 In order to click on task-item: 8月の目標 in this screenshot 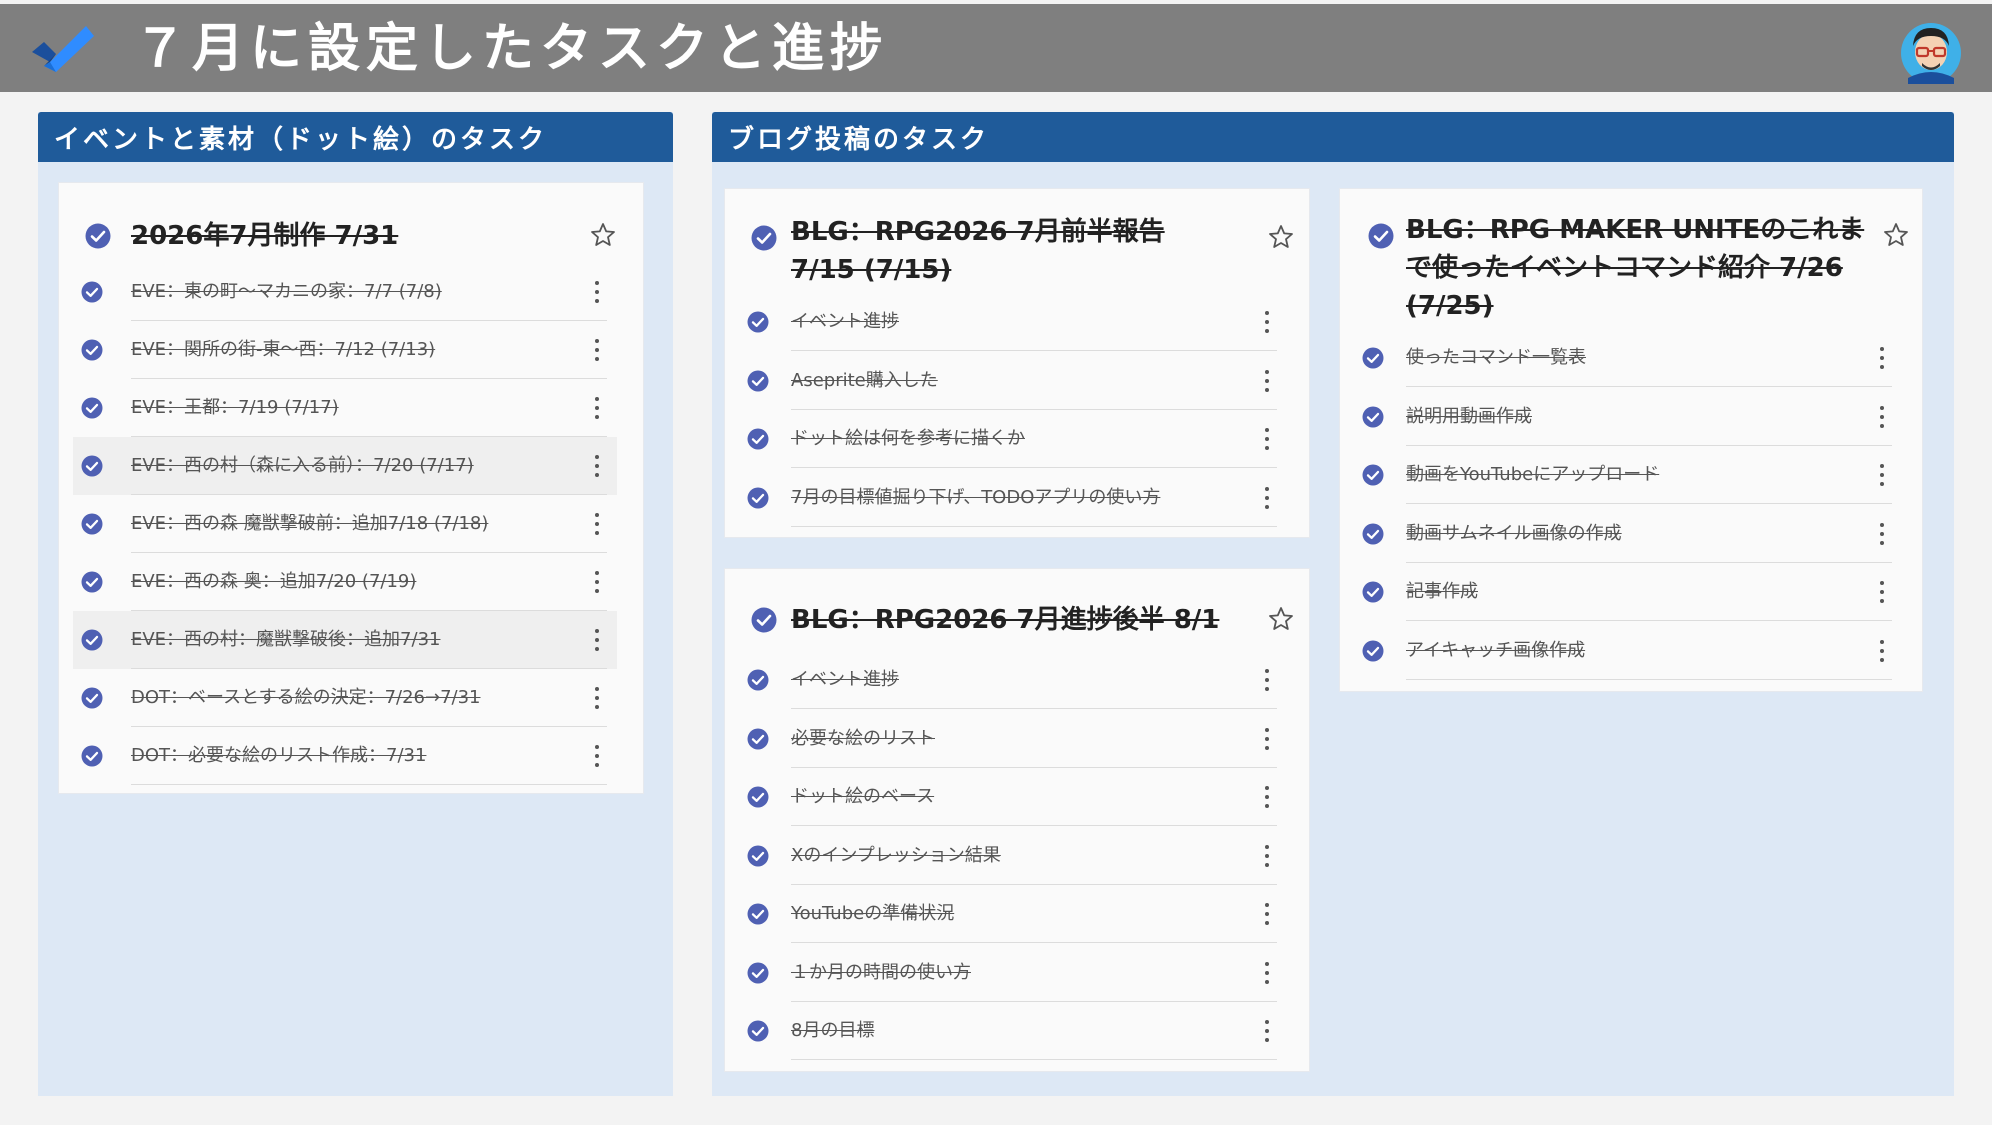, I will do `click(1017, 1031)`.